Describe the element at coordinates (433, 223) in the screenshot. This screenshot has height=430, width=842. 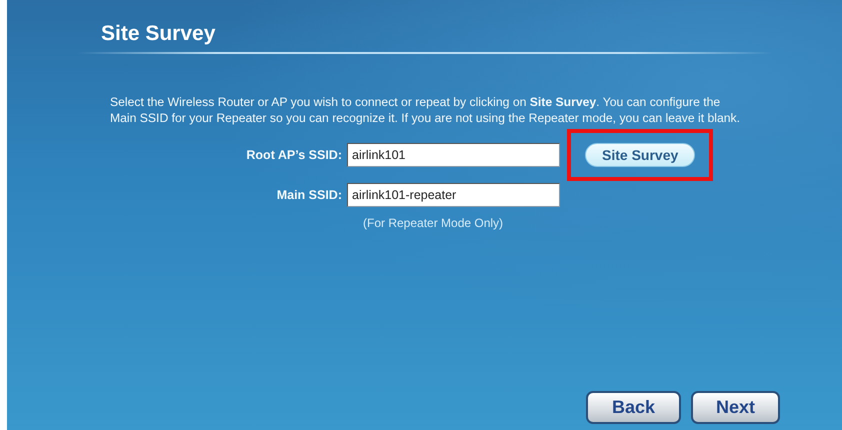
I see `note-text: (For Repeater Mode Only)` at that location.